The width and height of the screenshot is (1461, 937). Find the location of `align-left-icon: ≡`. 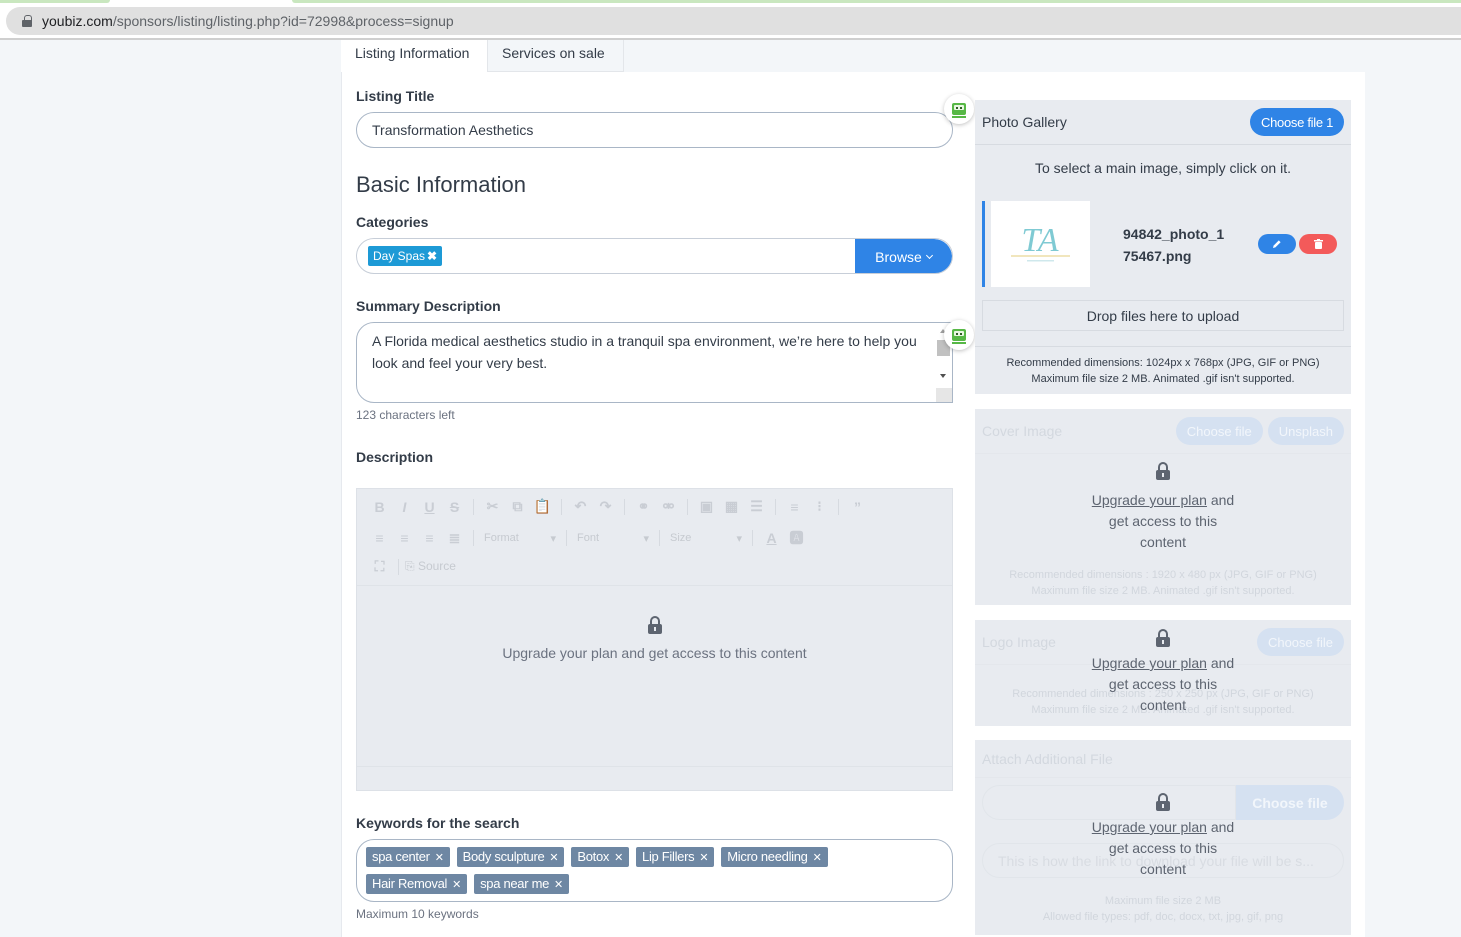

align-left-icon: ≡ is located at coordinates (379, 538).